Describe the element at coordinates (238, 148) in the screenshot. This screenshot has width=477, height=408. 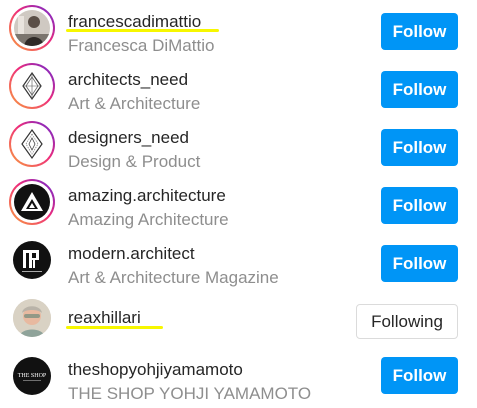
I see `list-item: designers_need Design & Product Follow` at that location.